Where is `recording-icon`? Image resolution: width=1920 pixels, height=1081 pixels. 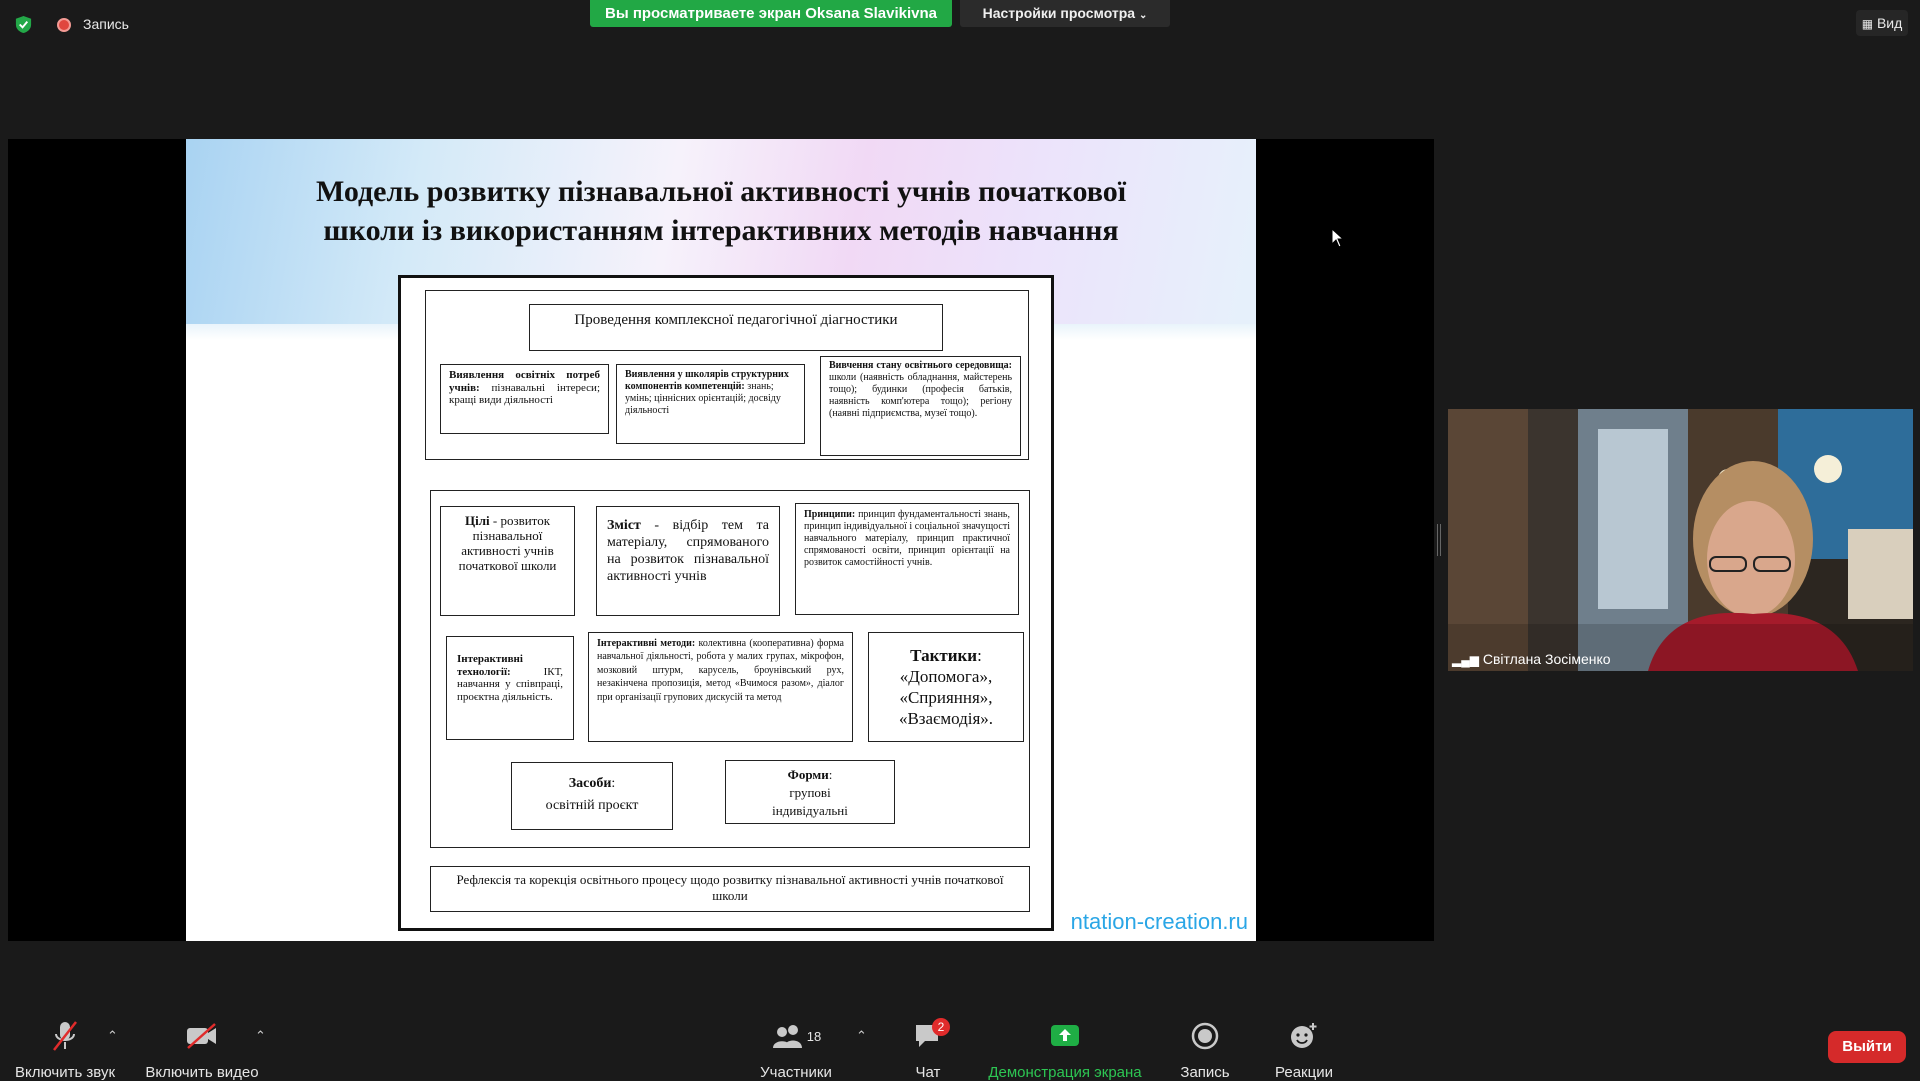
recording-icon is located at coordinates (64, 25).